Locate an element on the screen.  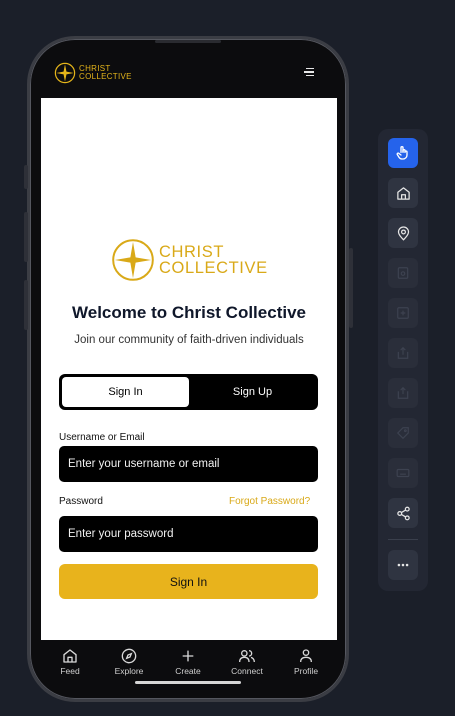
more-button is located at coordinates (403, 565).